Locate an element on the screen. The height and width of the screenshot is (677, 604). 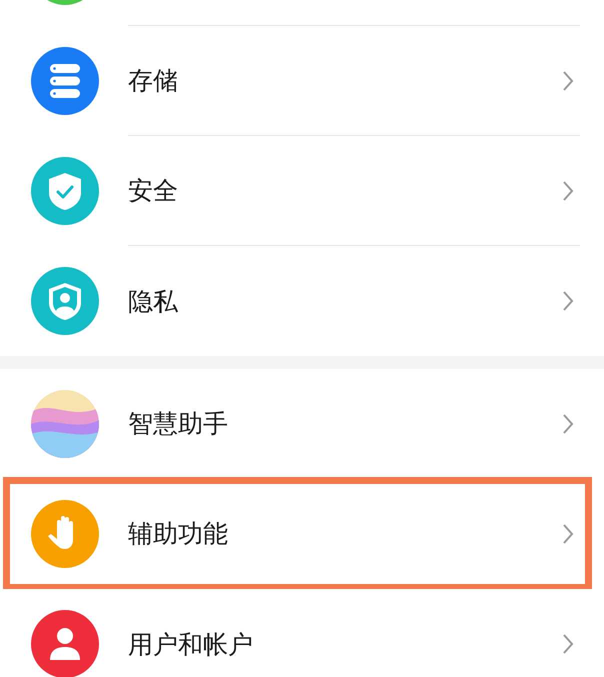
menu-item-label: 存储 is located at coordinates (153, 80).